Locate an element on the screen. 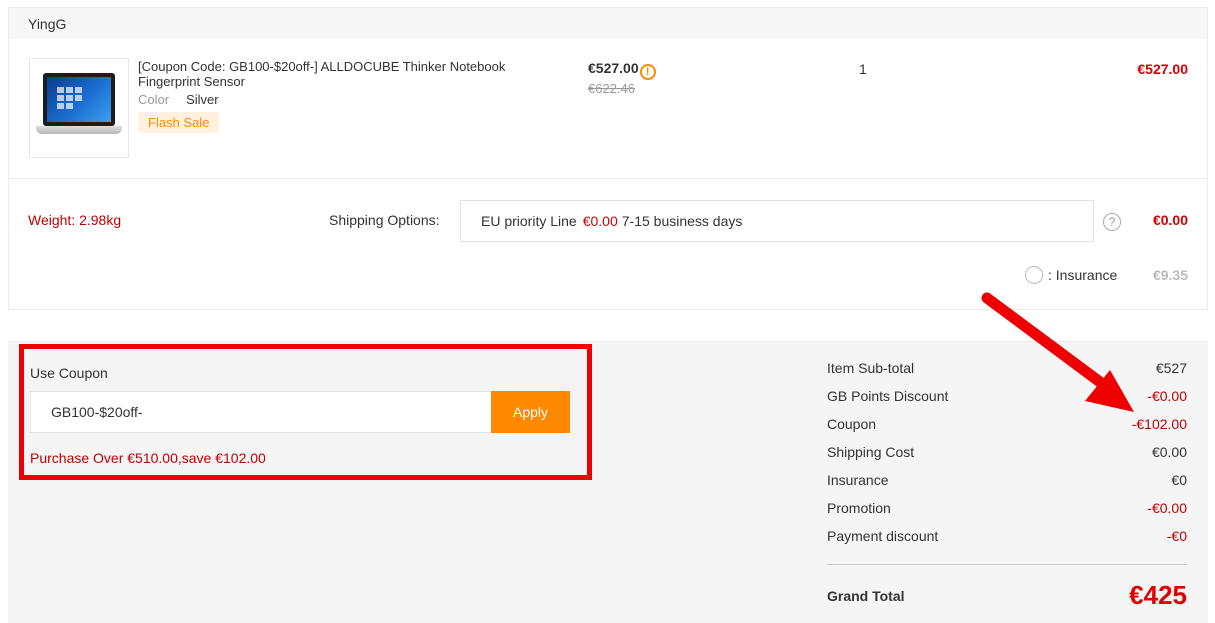 The height and width of the screenshot is (623, 1215). shipping-method-name: EU priority Line is located at coordinates (529, 221).